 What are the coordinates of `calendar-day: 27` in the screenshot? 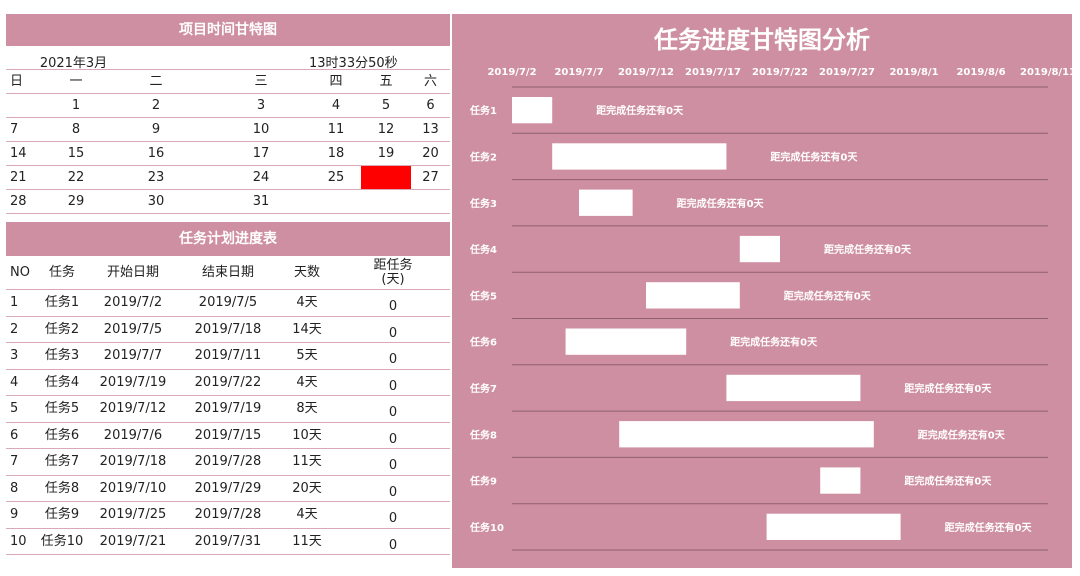 It's located at (430, 177).